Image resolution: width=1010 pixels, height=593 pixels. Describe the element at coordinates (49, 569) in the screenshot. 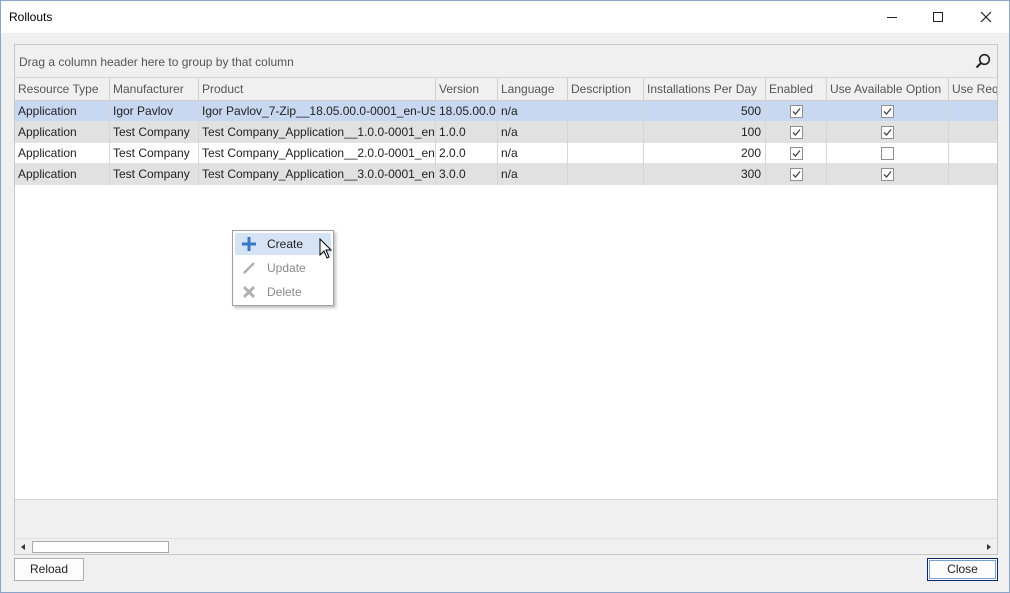

I see `reload-button: Reload` at that location.